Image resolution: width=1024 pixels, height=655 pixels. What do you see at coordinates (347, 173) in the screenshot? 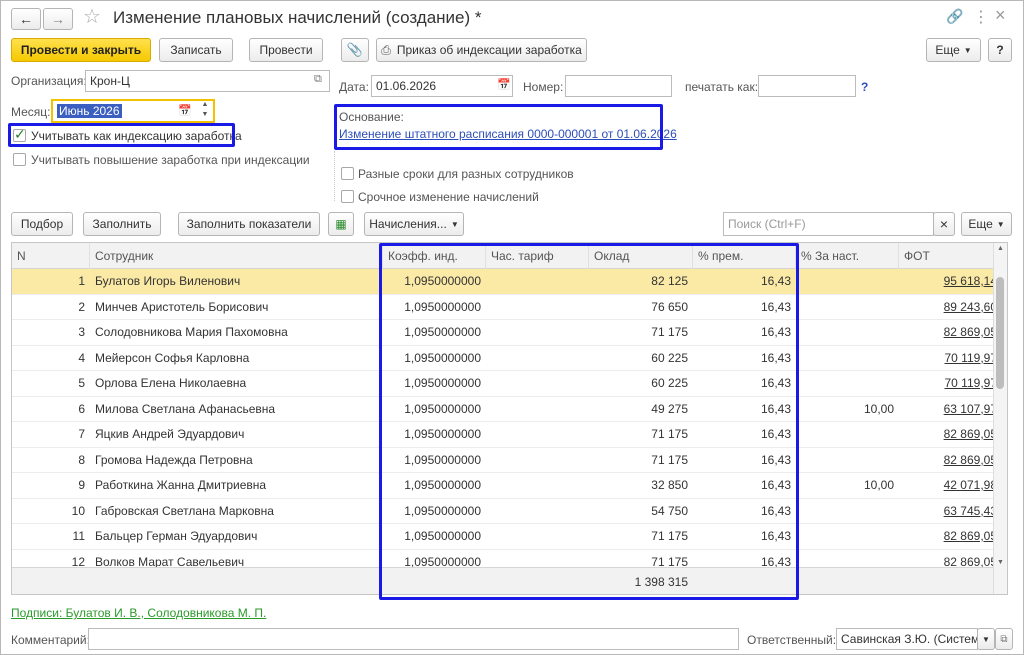
I see `diff-terms-checkbox` at bounding box center [347, 173].